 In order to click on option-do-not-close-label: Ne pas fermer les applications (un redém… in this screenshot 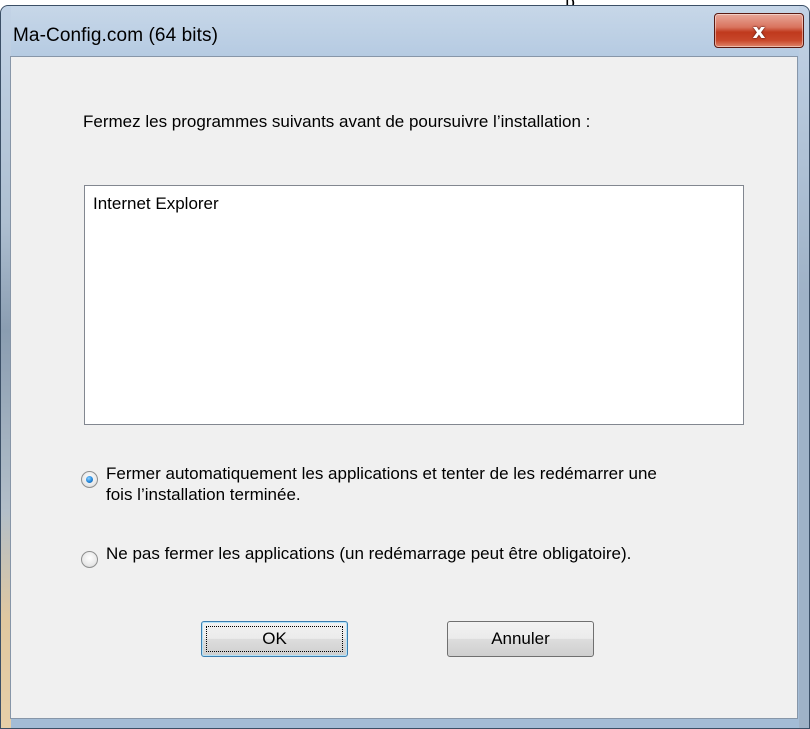, I will do `click(386, 553)`.